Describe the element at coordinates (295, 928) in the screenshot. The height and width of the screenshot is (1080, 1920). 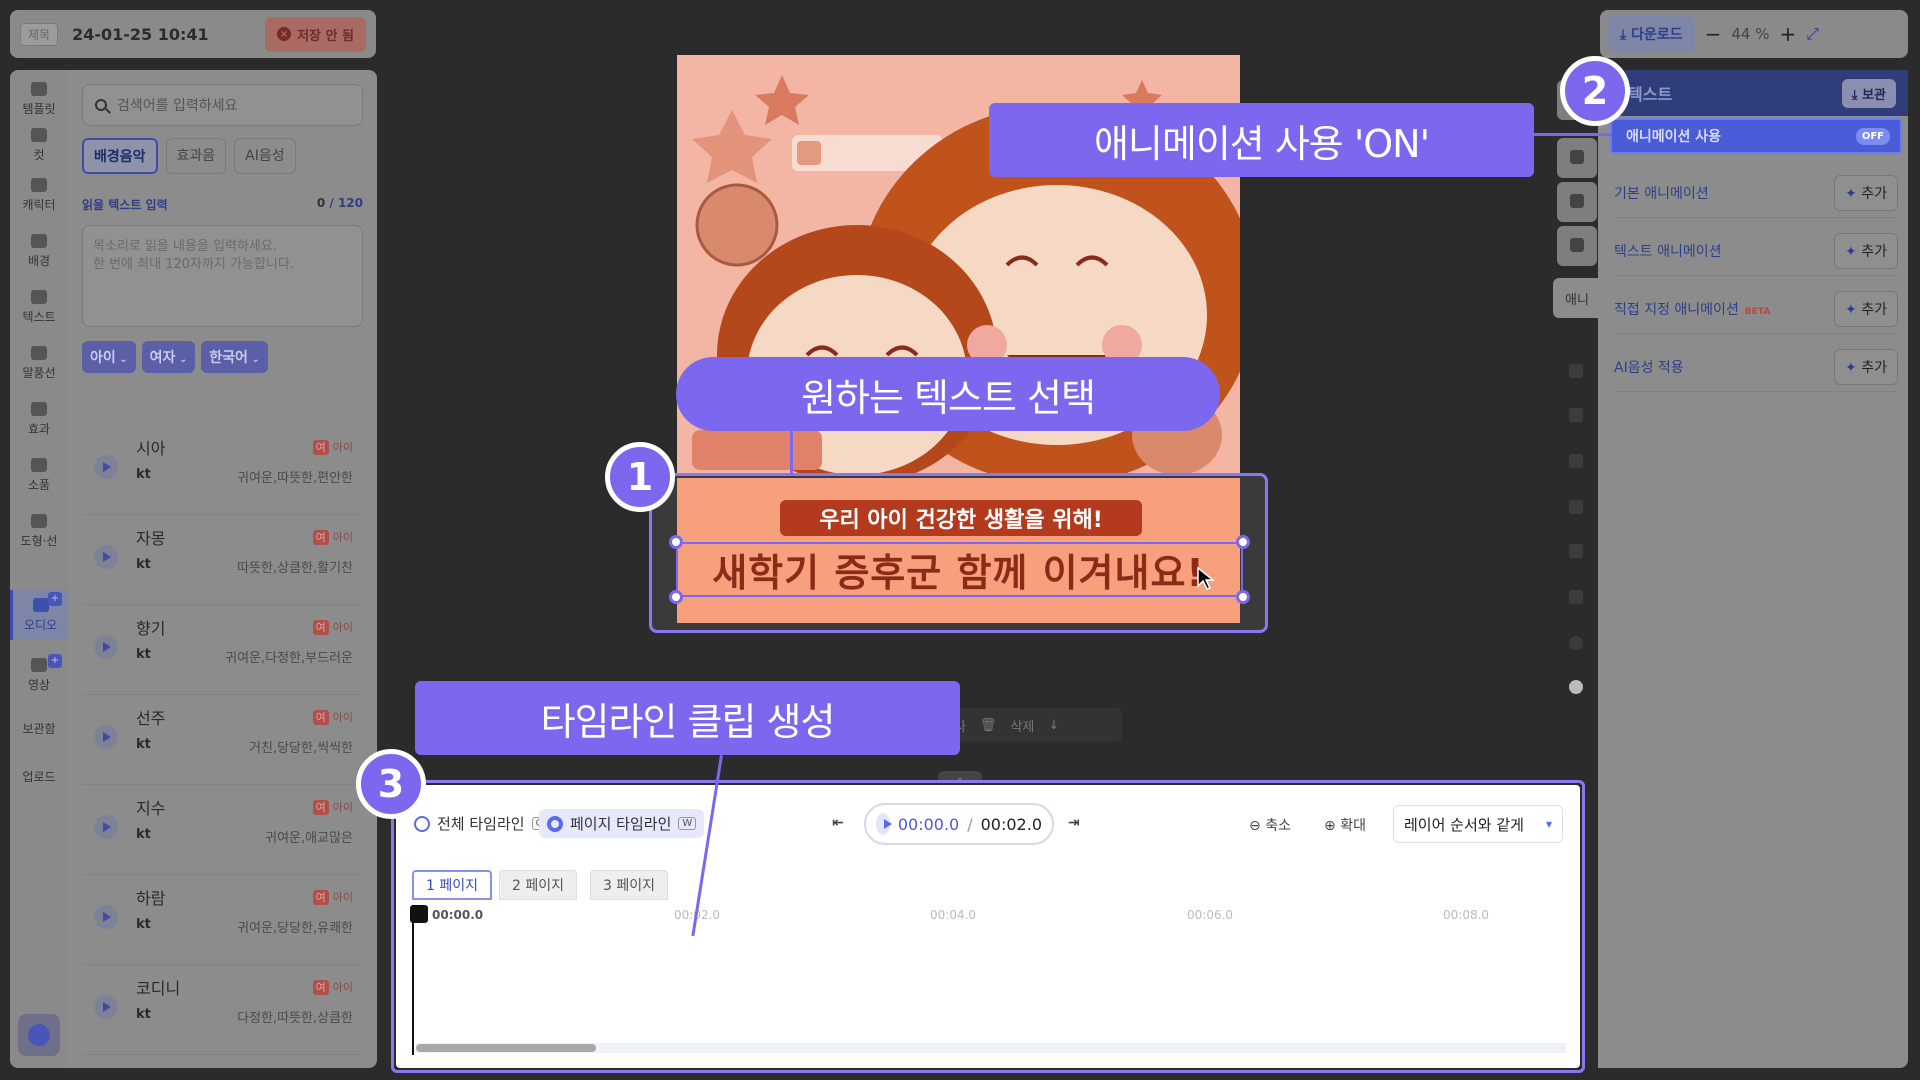
I see `voice-tags: 귀여운,당당한,유쾌한` at that location.